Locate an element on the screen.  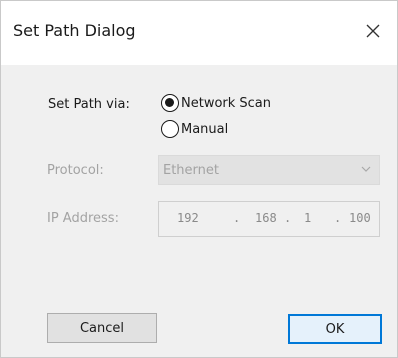
radio-network-scan-label: Network Scan is located at coordinates (226, 103).